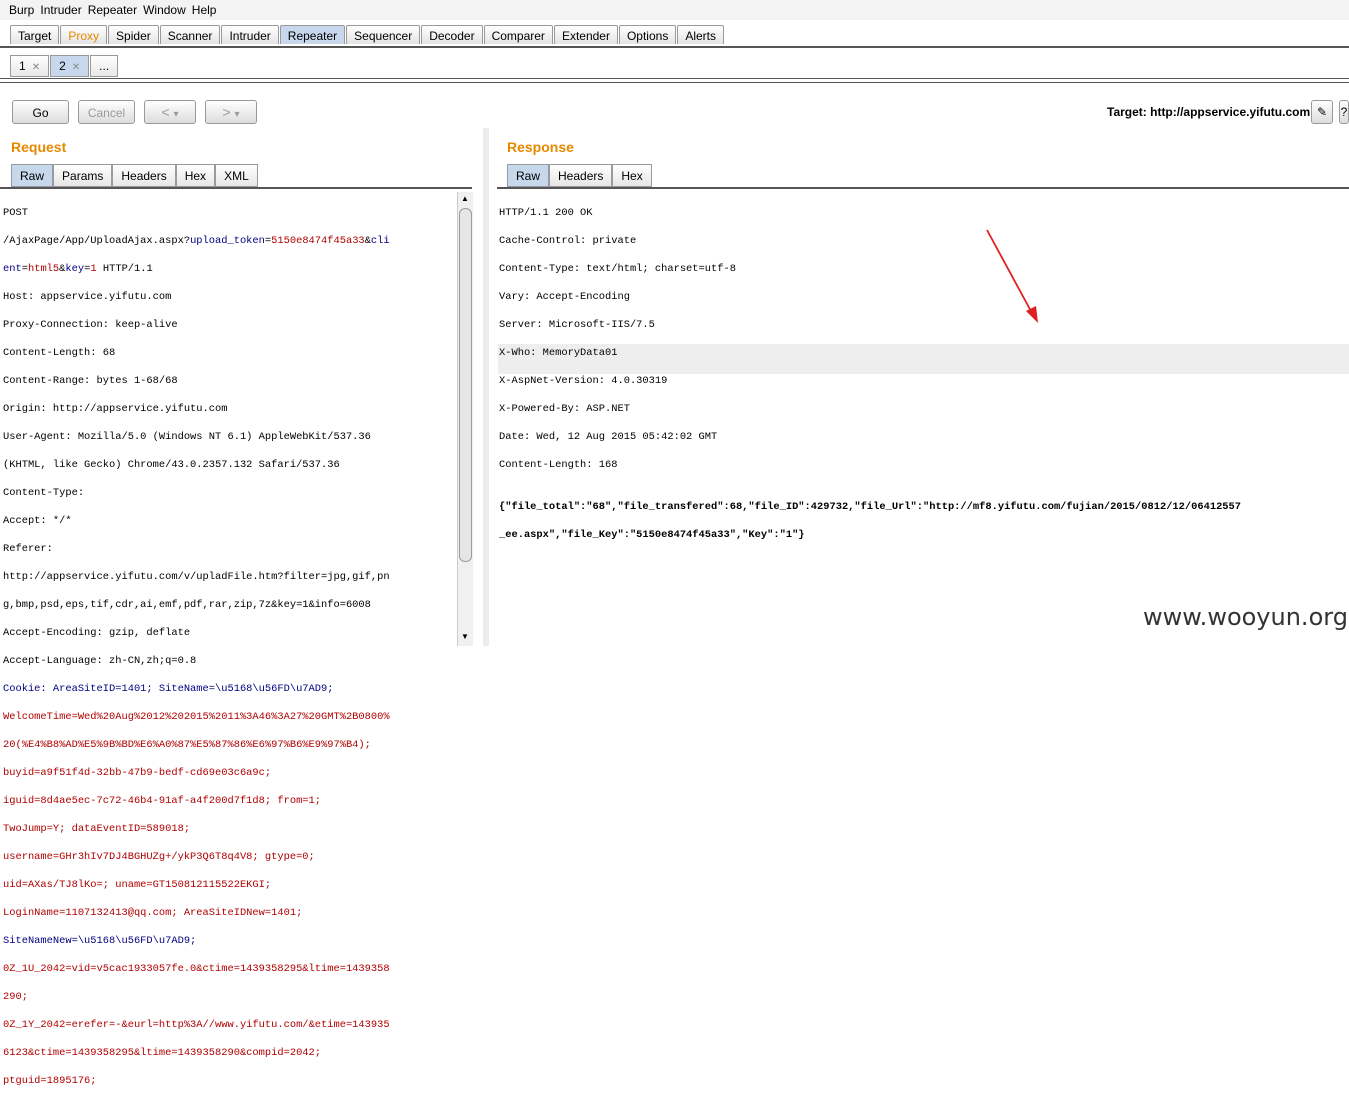 This screenshot has height=1102, width=1349. I want to click on tab-target: Target, so click(35, 34).